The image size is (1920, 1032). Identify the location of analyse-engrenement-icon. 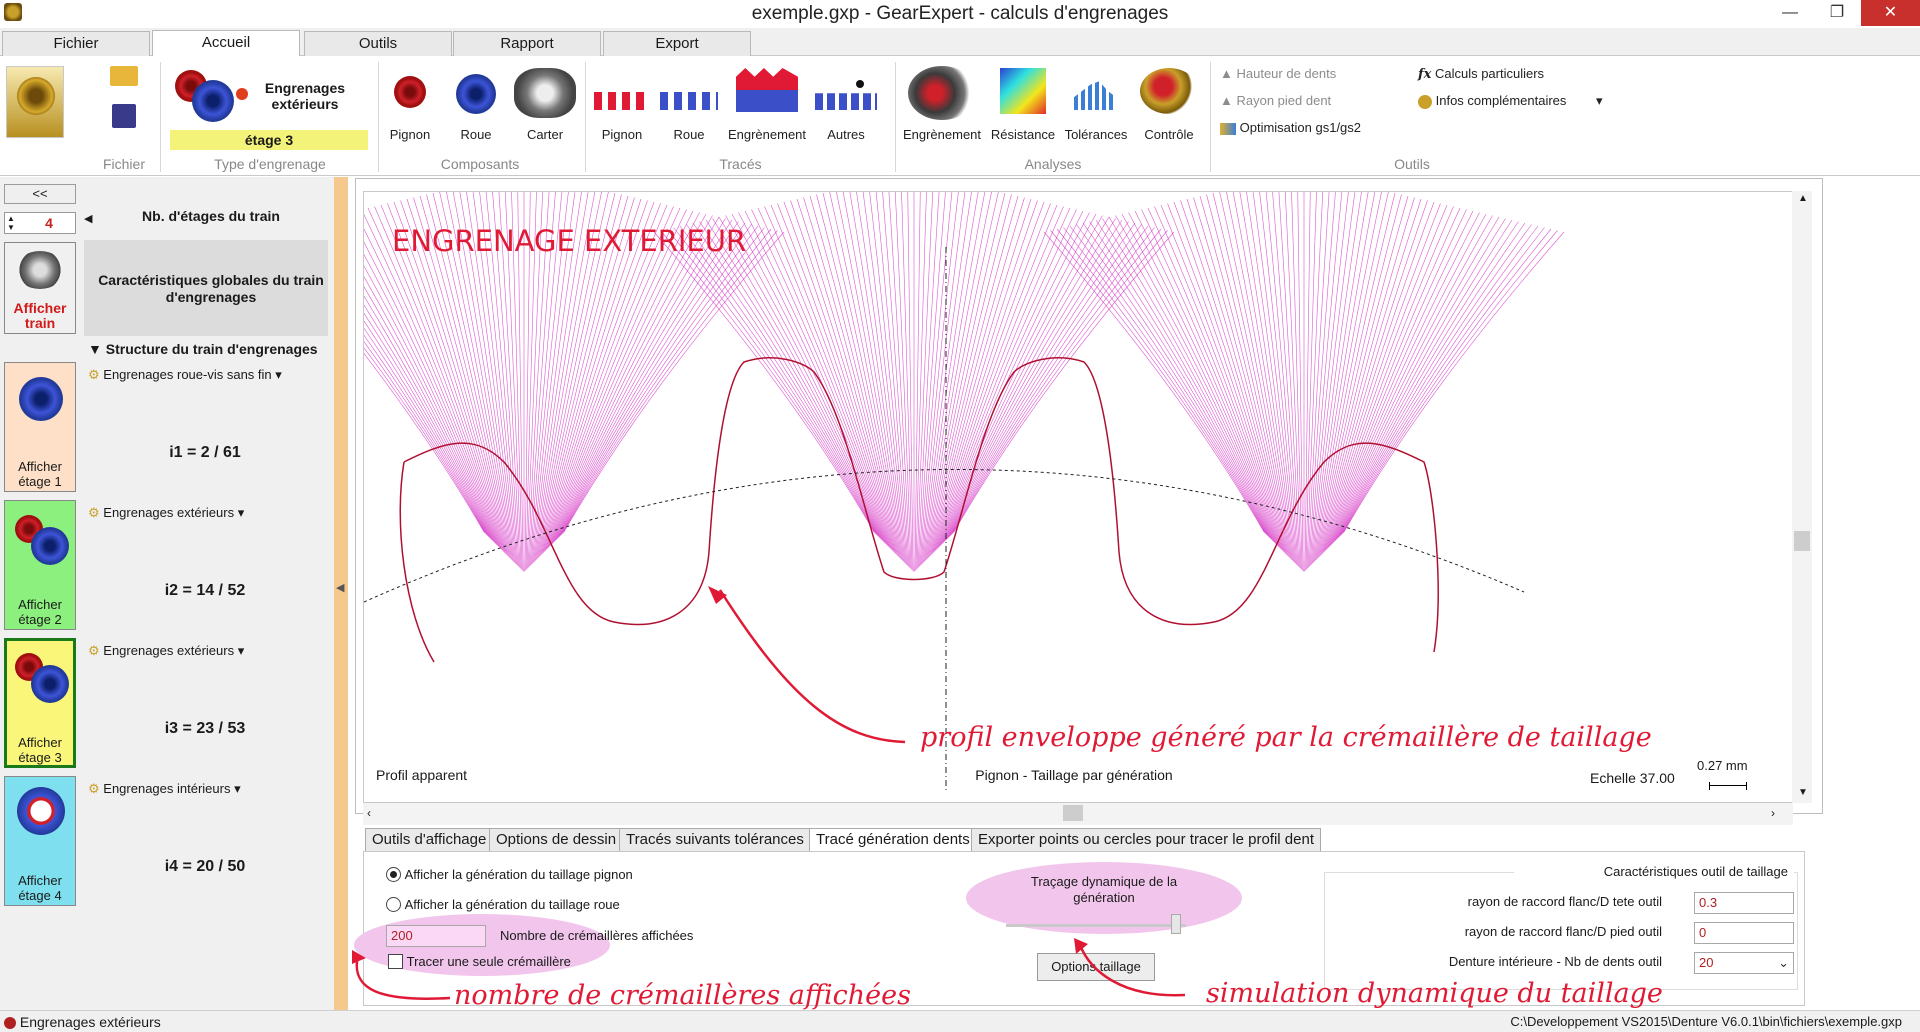
(942, 93).